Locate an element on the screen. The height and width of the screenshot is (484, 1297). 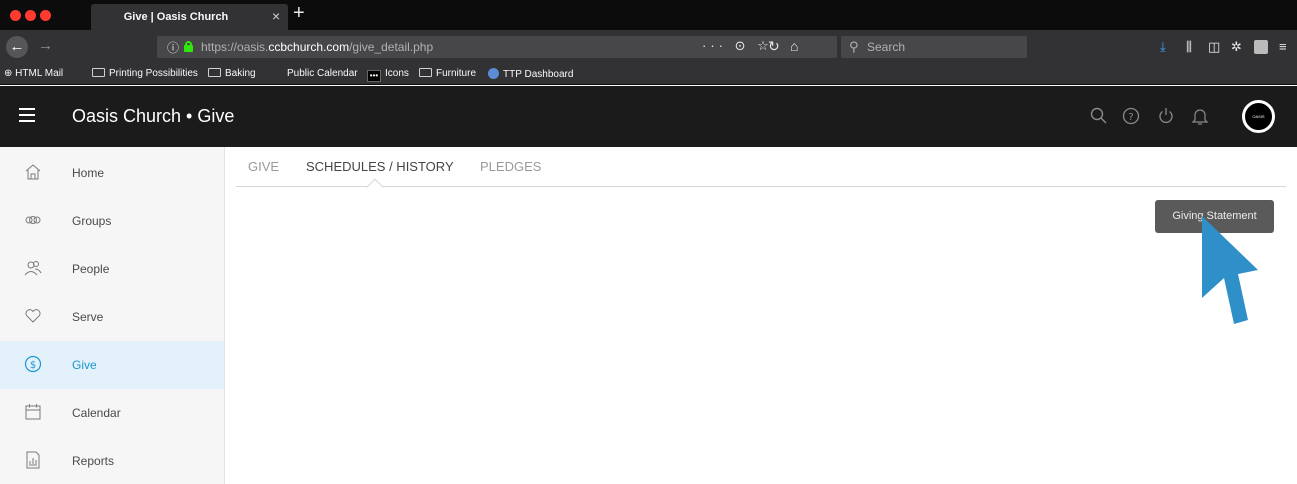
power-icon is located at coordinates (1166, 117).